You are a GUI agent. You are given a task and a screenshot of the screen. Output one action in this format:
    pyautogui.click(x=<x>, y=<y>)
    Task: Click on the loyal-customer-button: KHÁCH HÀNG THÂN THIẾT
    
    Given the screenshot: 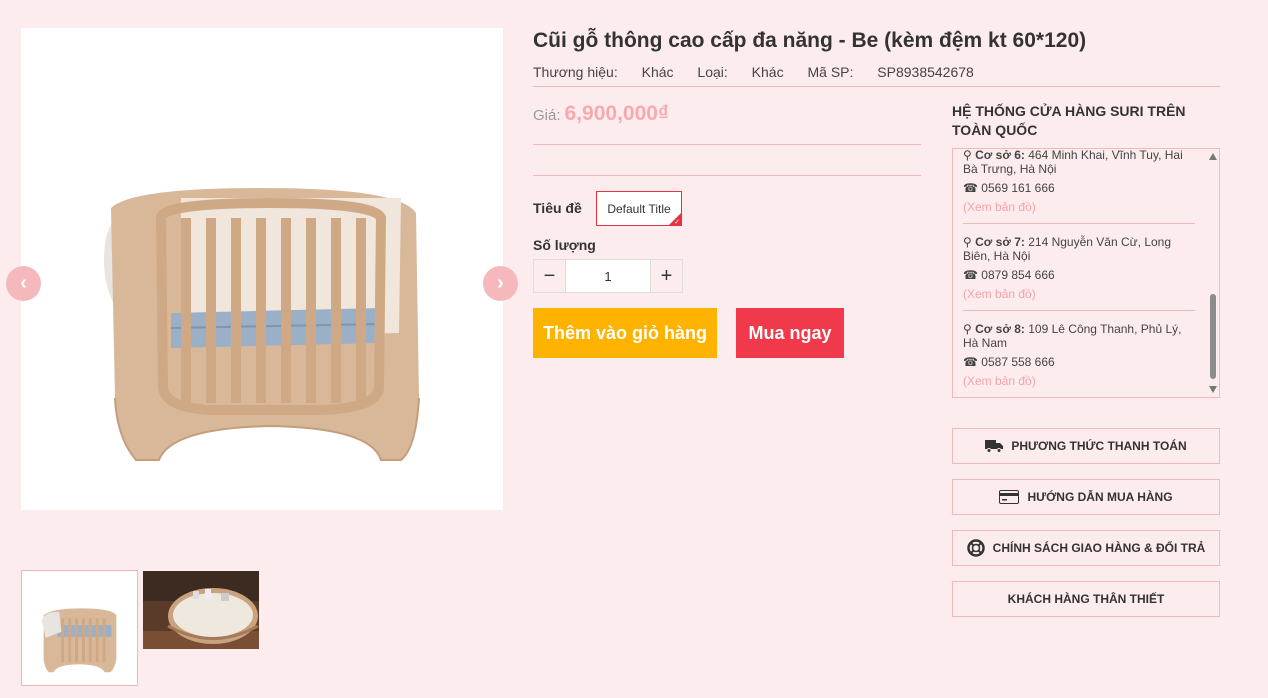 What is the action you would take?
    pyautogui.click(x=1086, y=599)
    